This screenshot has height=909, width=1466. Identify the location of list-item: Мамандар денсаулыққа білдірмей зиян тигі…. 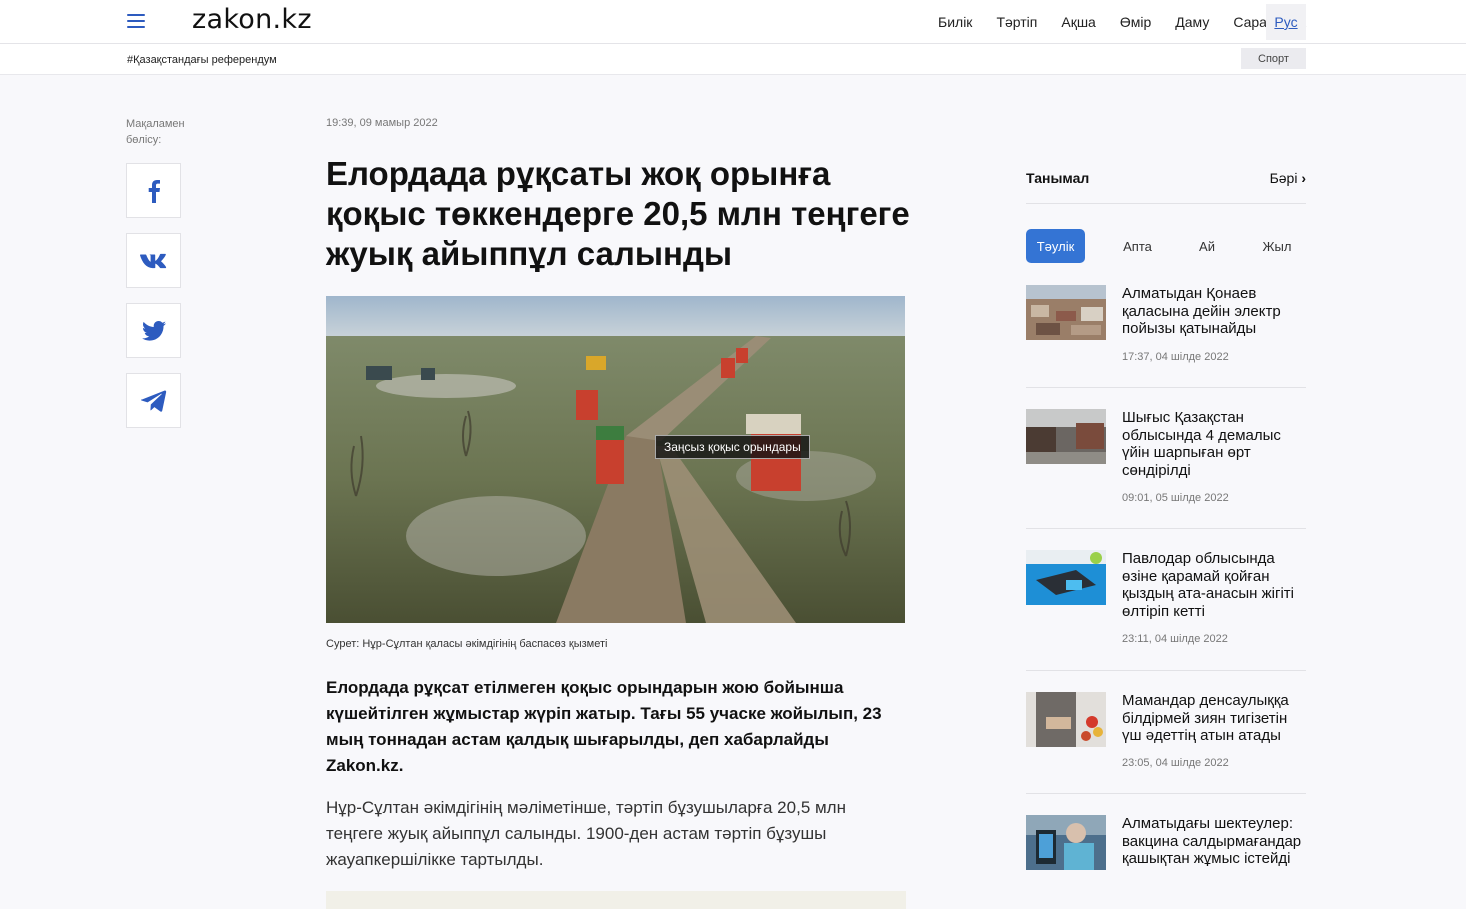
(1166, 737).